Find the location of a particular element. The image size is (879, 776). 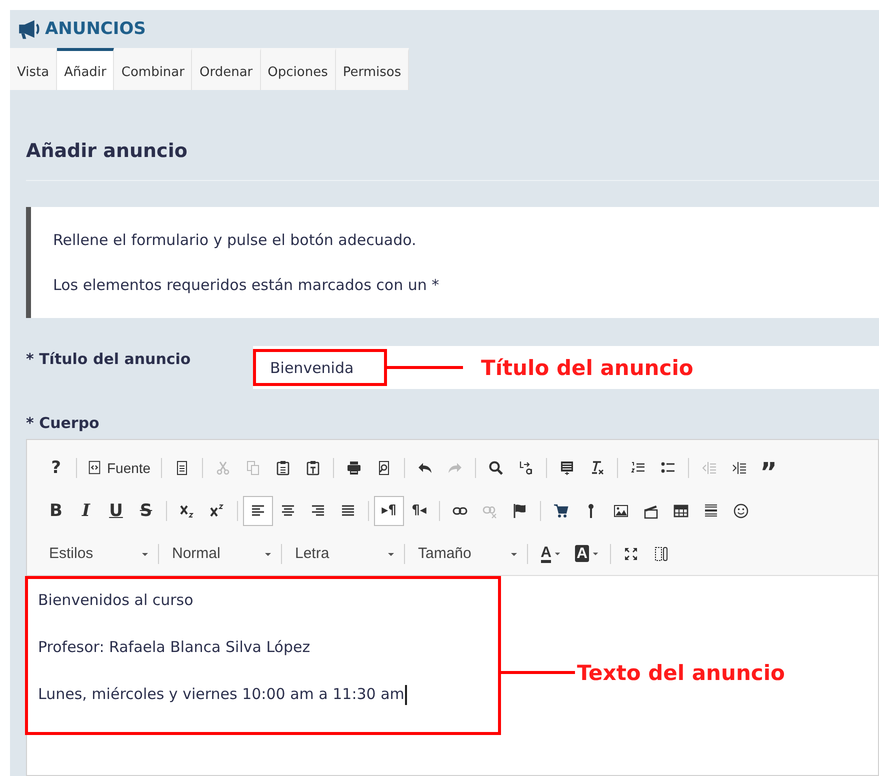

copy-icon is located at coordinates (252, 468).